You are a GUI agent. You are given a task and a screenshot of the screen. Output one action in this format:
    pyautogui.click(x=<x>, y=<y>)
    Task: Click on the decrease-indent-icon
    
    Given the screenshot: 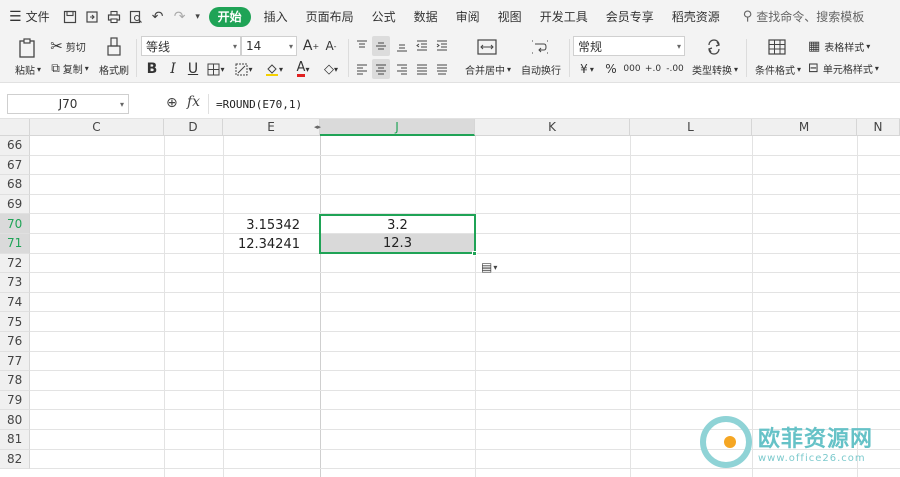 What is the action you would take?
    pyautogui.click(x=422, y=46)
    